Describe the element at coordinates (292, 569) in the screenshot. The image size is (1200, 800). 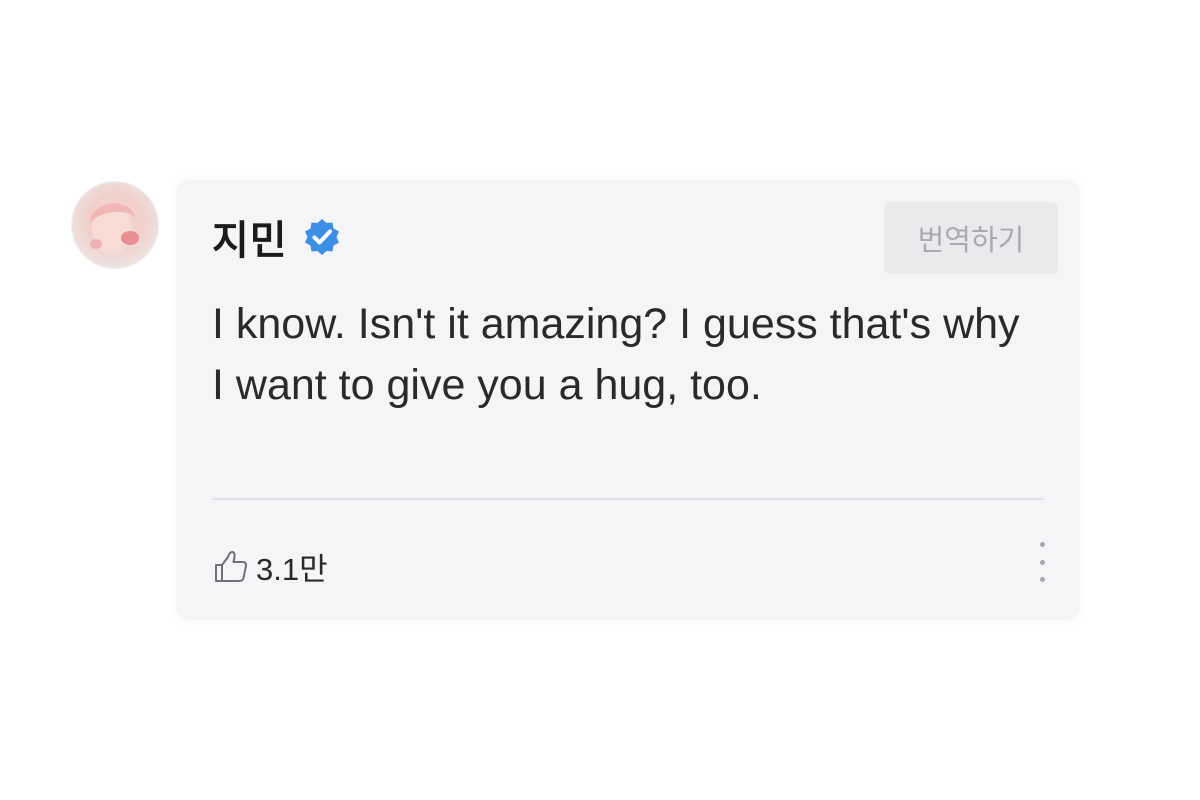
I see `like-count: 3.1만` at that location.